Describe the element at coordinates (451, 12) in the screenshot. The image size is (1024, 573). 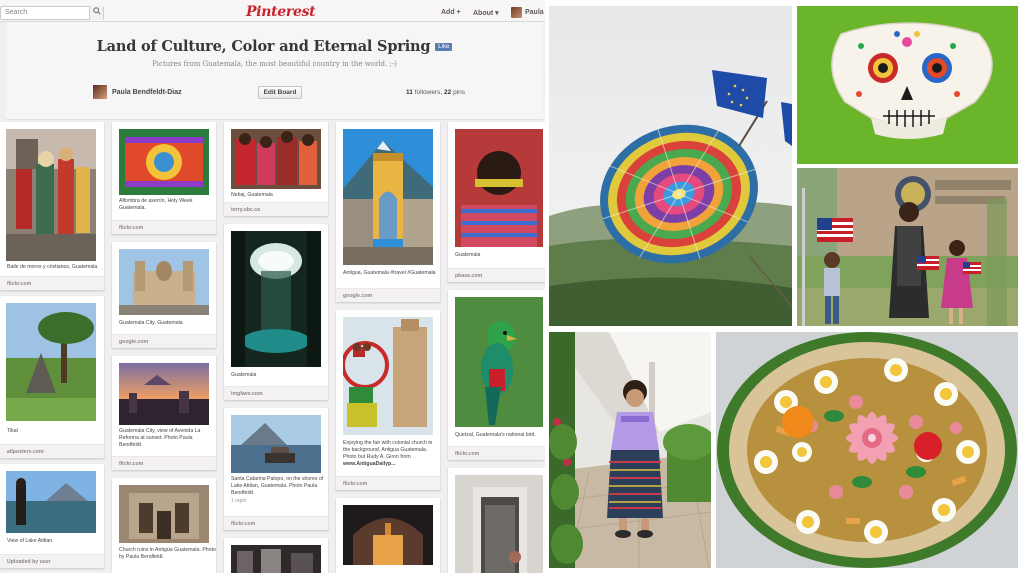
I see `add-menu: Add +` at that location.